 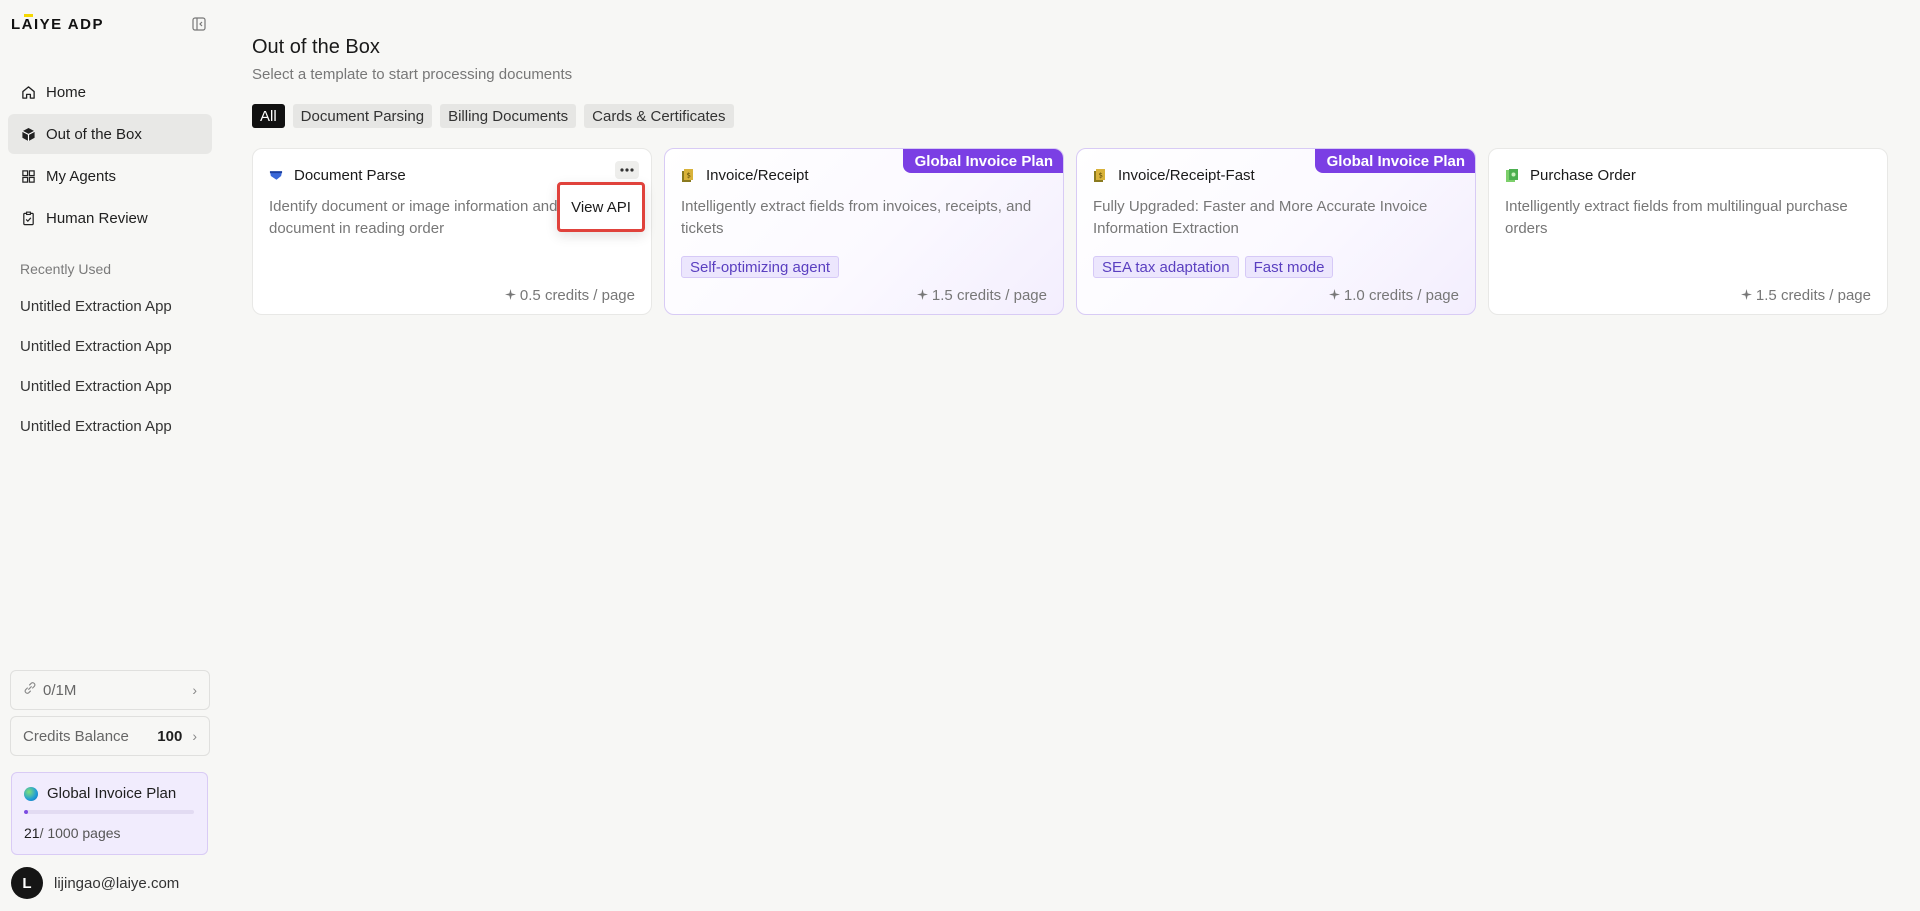 I want to click on plan-card: Global Invoice Plan 21/ 1000 pages, so click(x=109, y=813).